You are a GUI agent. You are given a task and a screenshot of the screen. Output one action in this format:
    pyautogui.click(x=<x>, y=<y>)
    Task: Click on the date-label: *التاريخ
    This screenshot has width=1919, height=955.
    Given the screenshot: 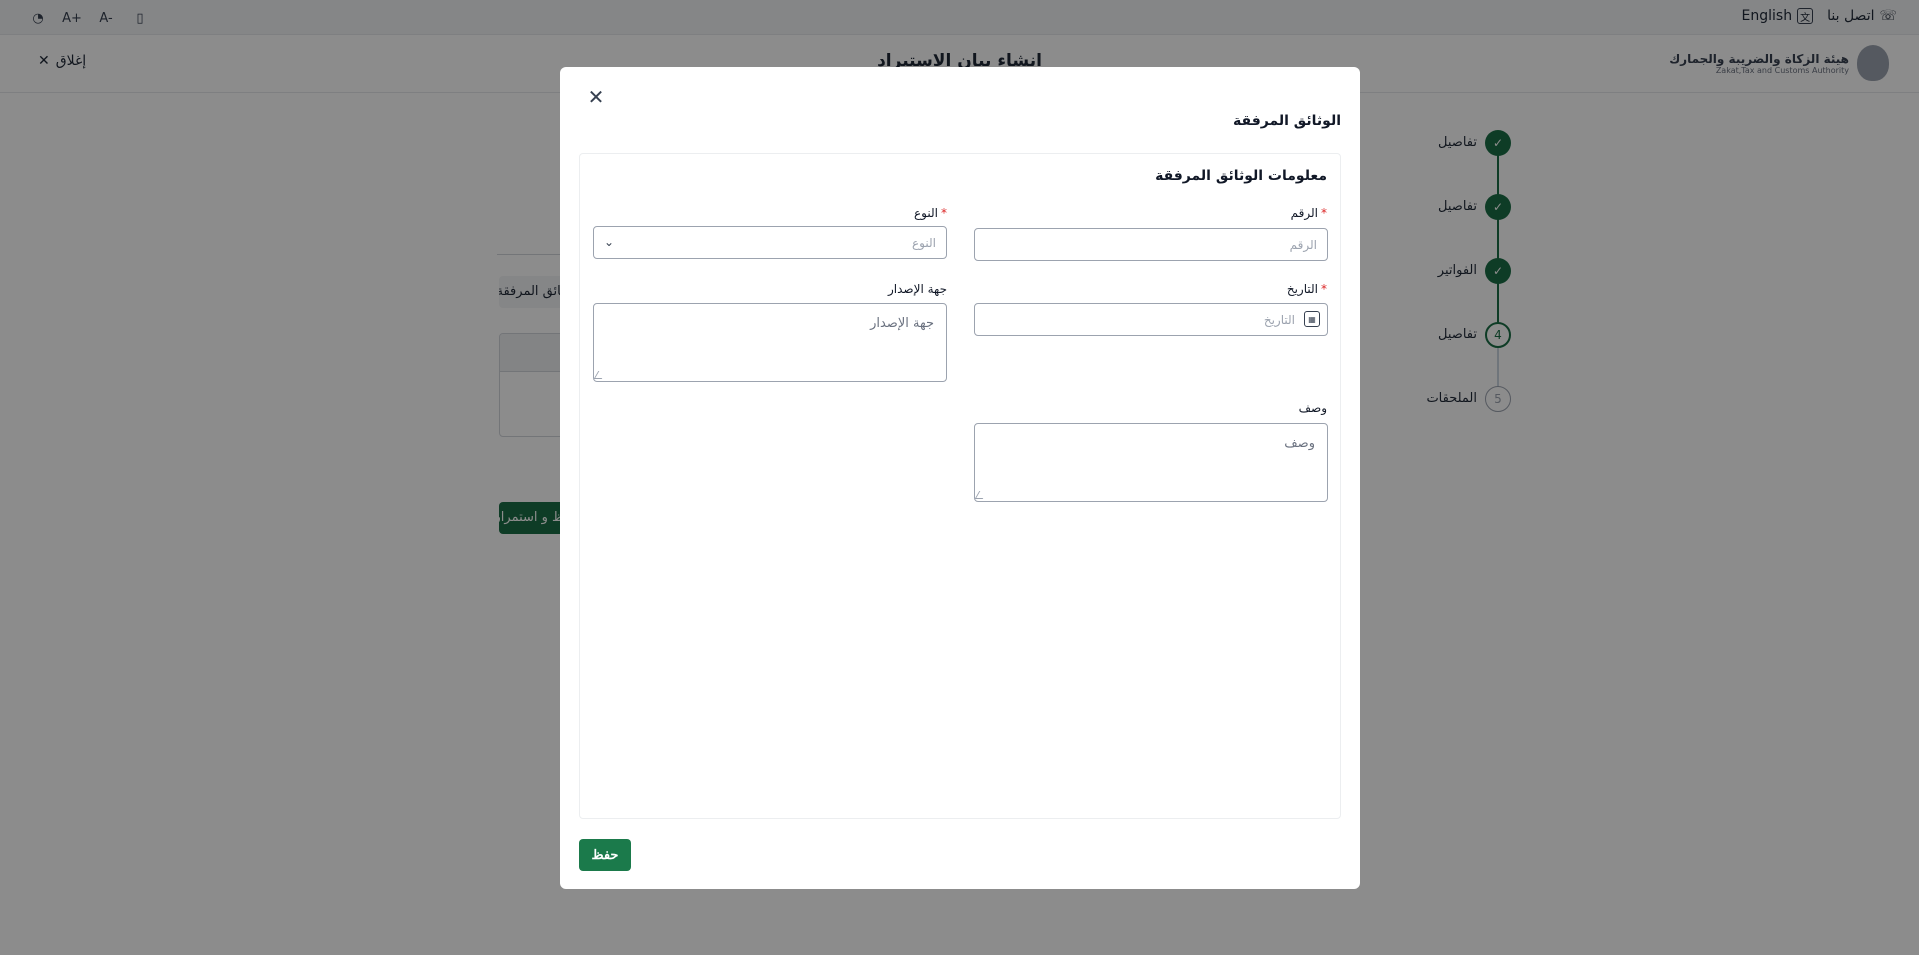 What is the action you would take?
    pyautogui.click(x=1307, y=289)
    